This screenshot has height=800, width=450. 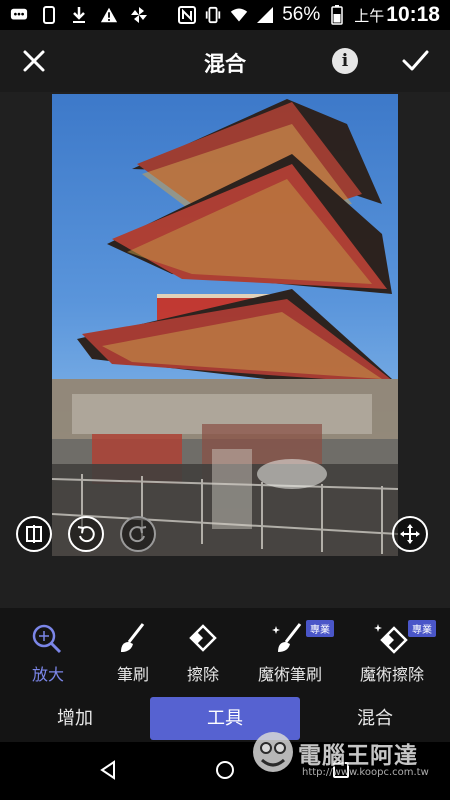 I want to click on zoom-icon, so click(x=48, y=639).